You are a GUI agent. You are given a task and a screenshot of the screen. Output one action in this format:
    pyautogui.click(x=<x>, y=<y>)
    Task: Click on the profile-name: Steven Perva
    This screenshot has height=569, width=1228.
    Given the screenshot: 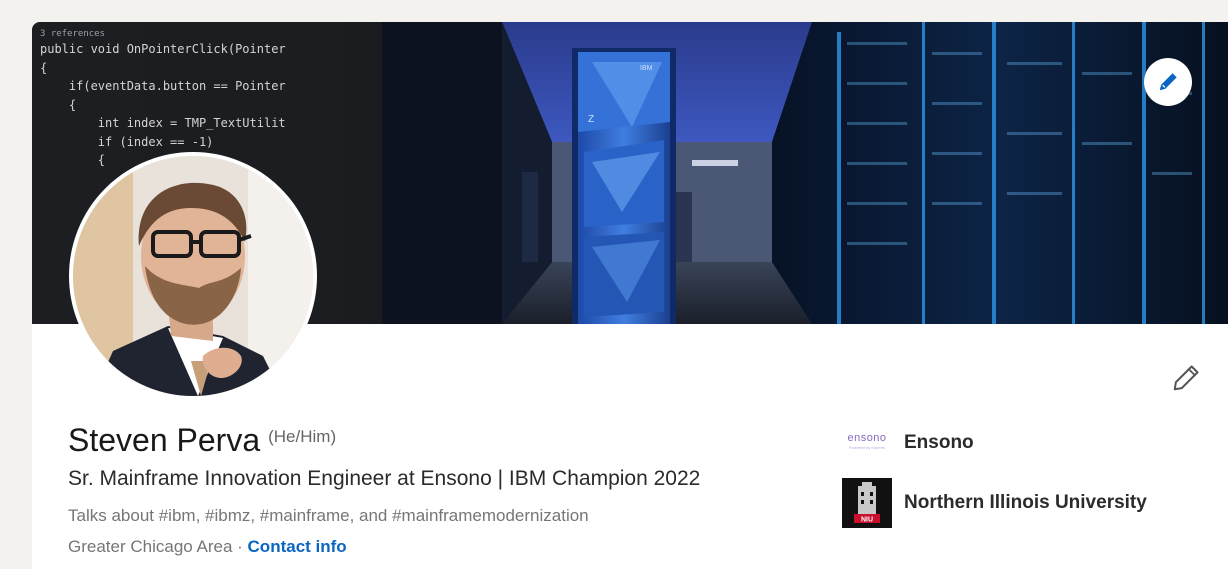 What is the action you would take?
    pyautogui.click(x=164, y=440)
    